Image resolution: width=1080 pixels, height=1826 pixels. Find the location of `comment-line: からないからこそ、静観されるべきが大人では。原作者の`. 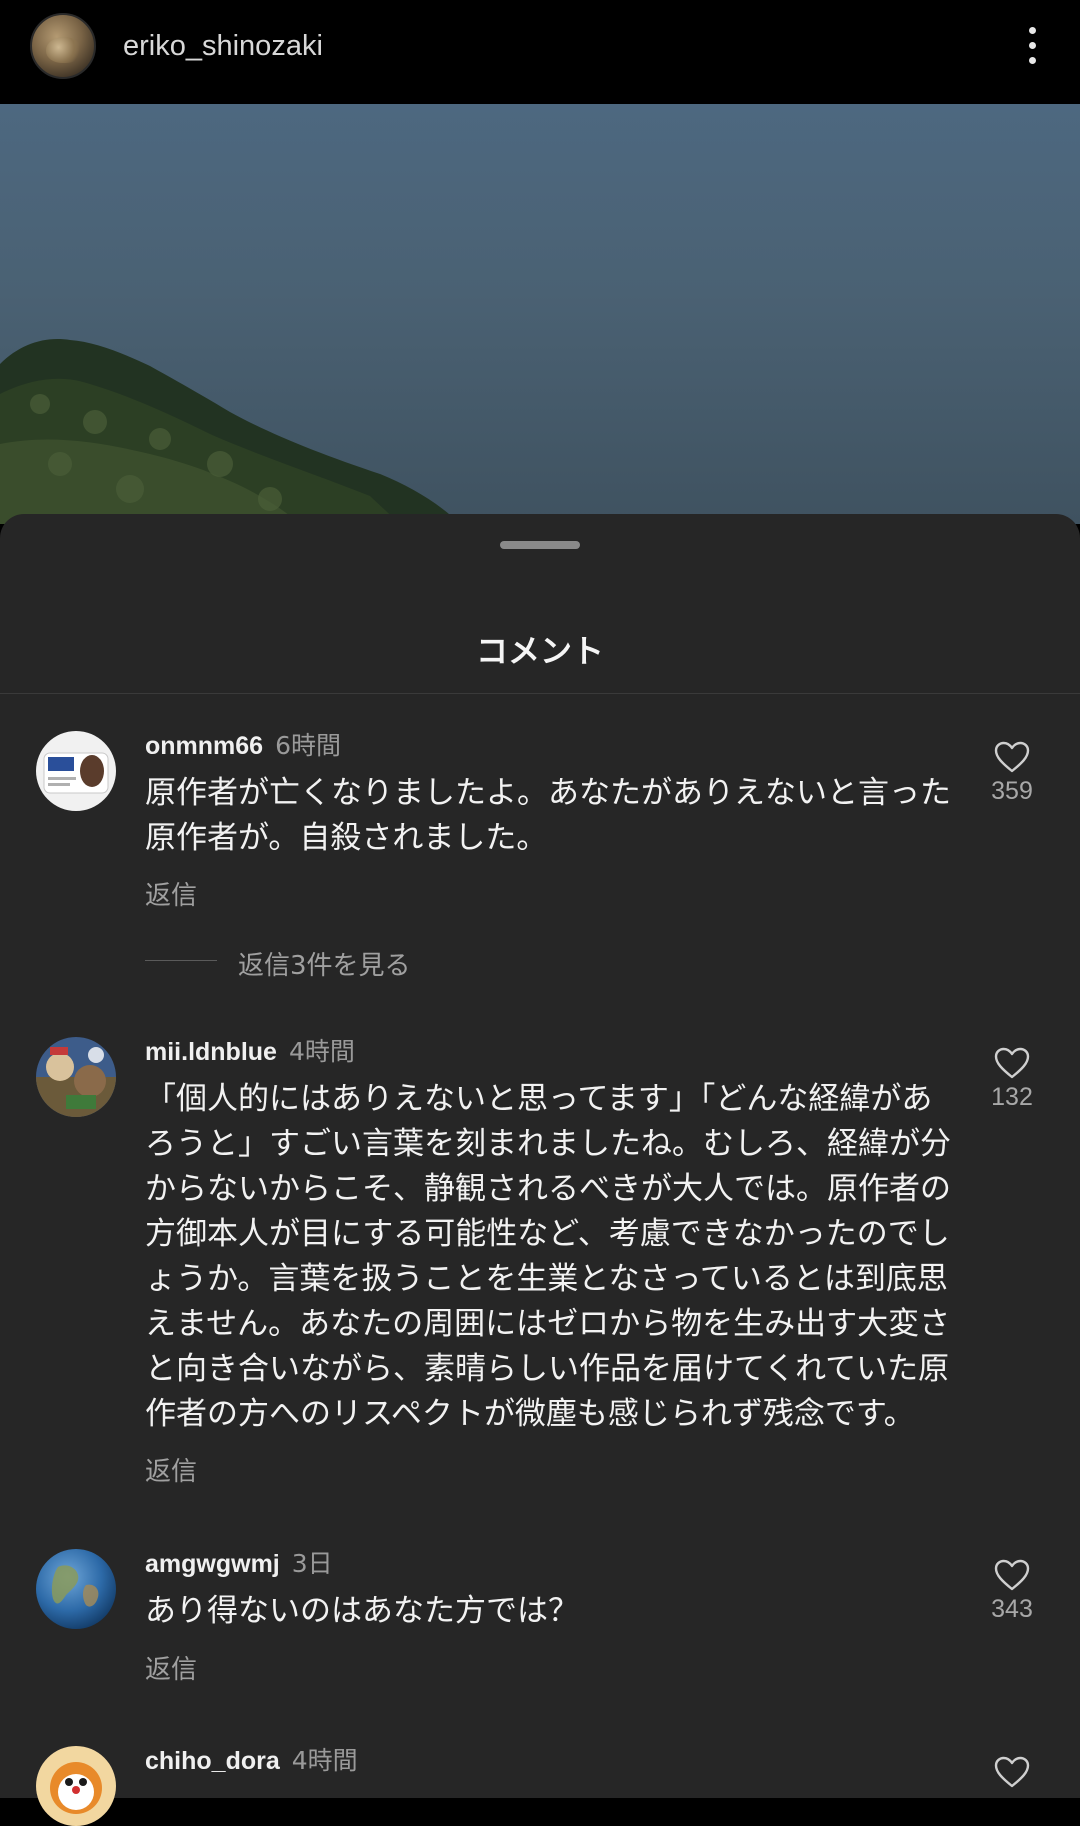

comment-line: からないからこそ、静観されるべきが大人では。原作者の is located at coordinates (548, 1189).